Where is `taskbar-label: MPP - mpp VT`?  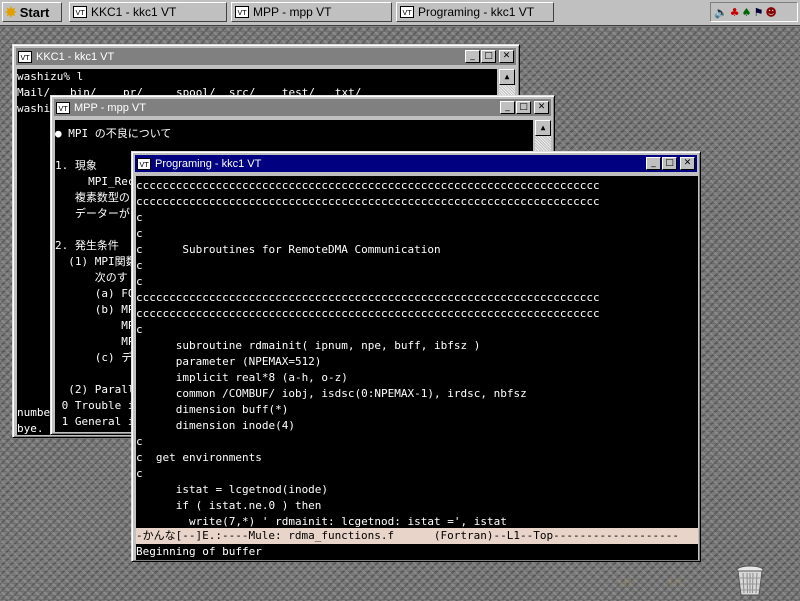
taskbar-label: MPP - mpp VT is located at coordinates (292, 12).